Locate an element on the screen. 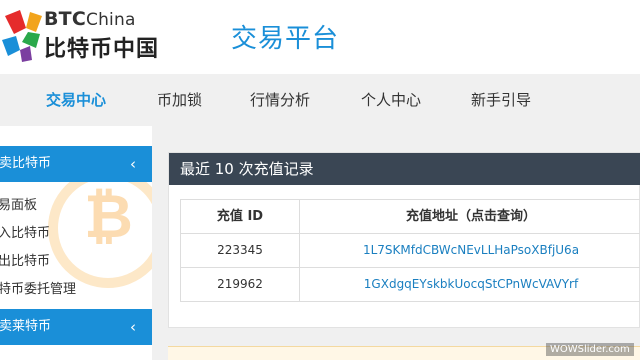 This screenshot has width=640, height=360. panel-header: 最近 10 次充值记录 is located at coordinates (404, 169).